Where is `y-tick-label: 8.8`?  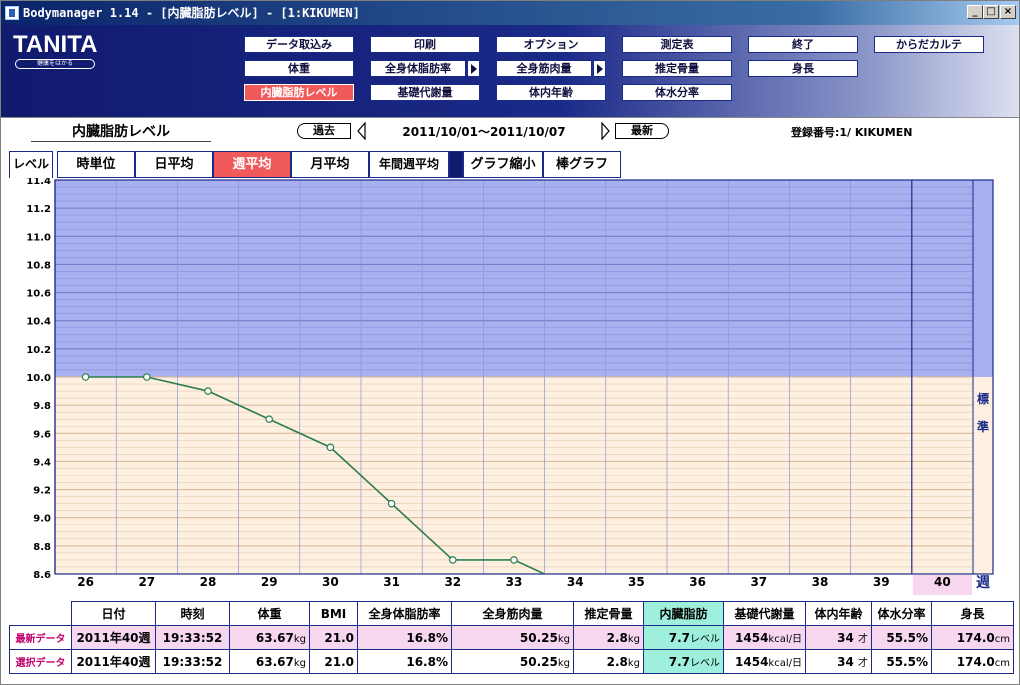 y-tick-label: 8.8 is located at coordinates (42, 547).